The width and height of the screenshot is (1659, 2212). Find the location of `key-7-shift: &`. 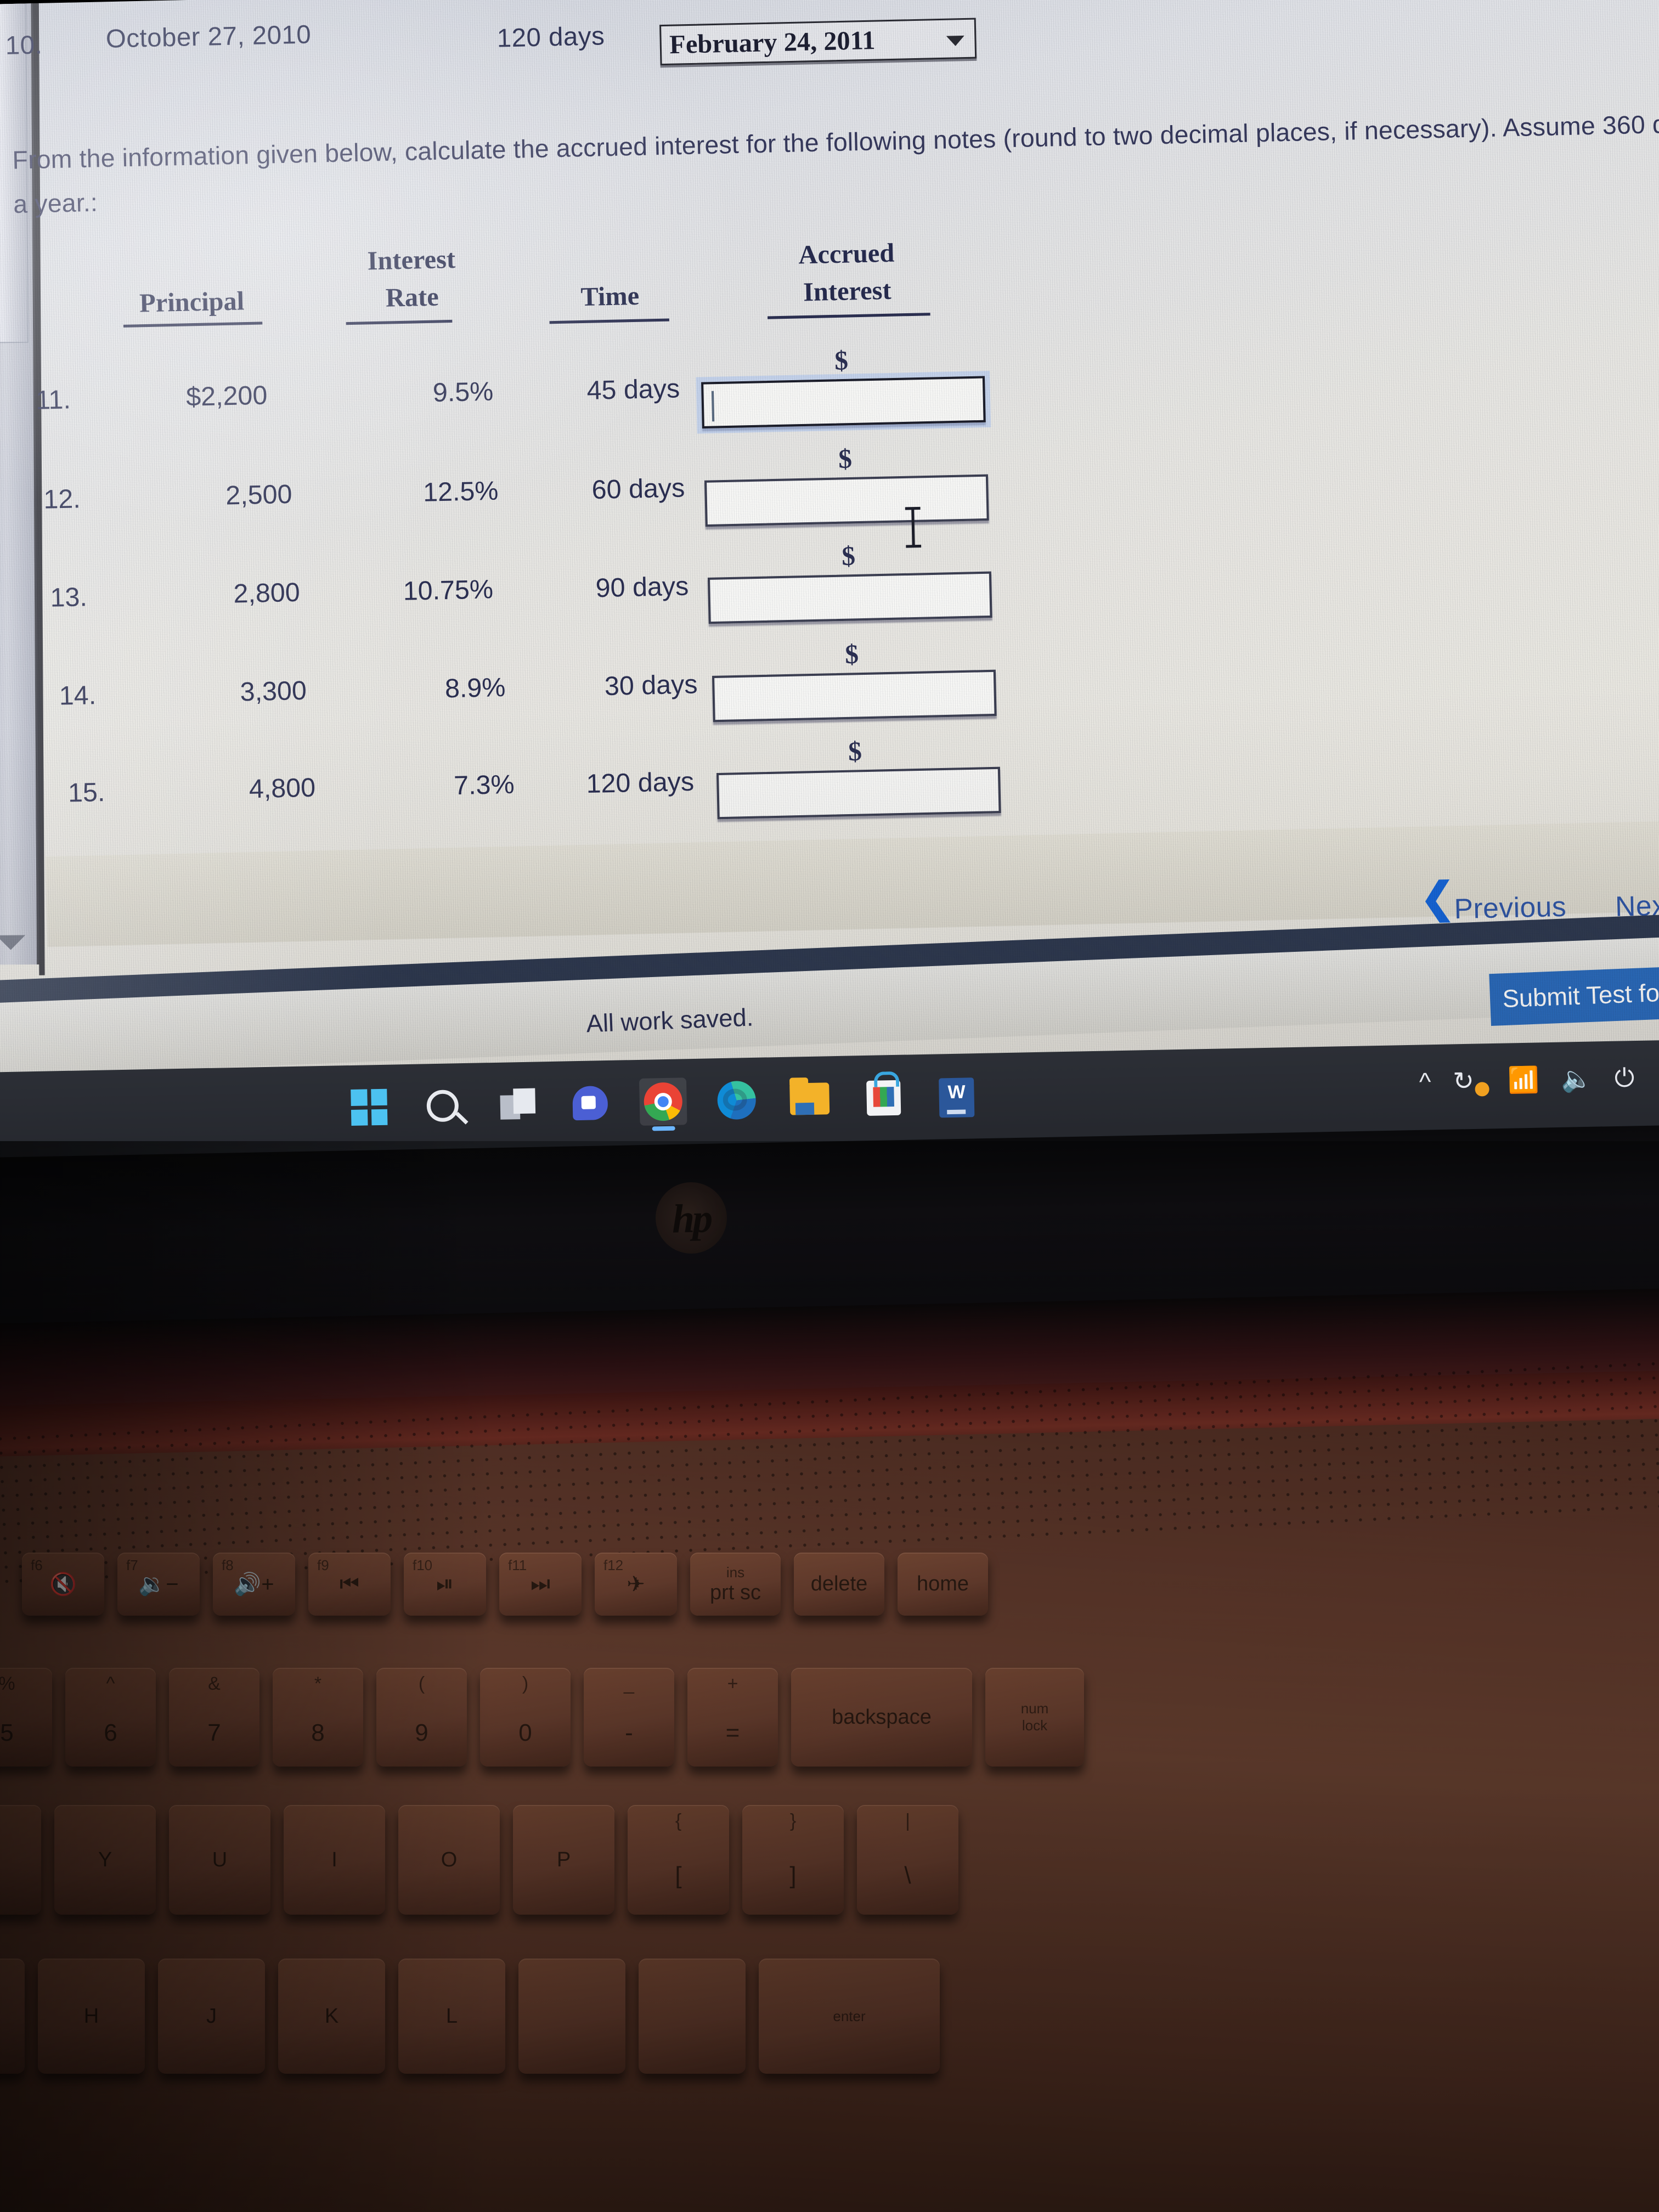

key-7-shift: & is located at coordinates (214, 1683).